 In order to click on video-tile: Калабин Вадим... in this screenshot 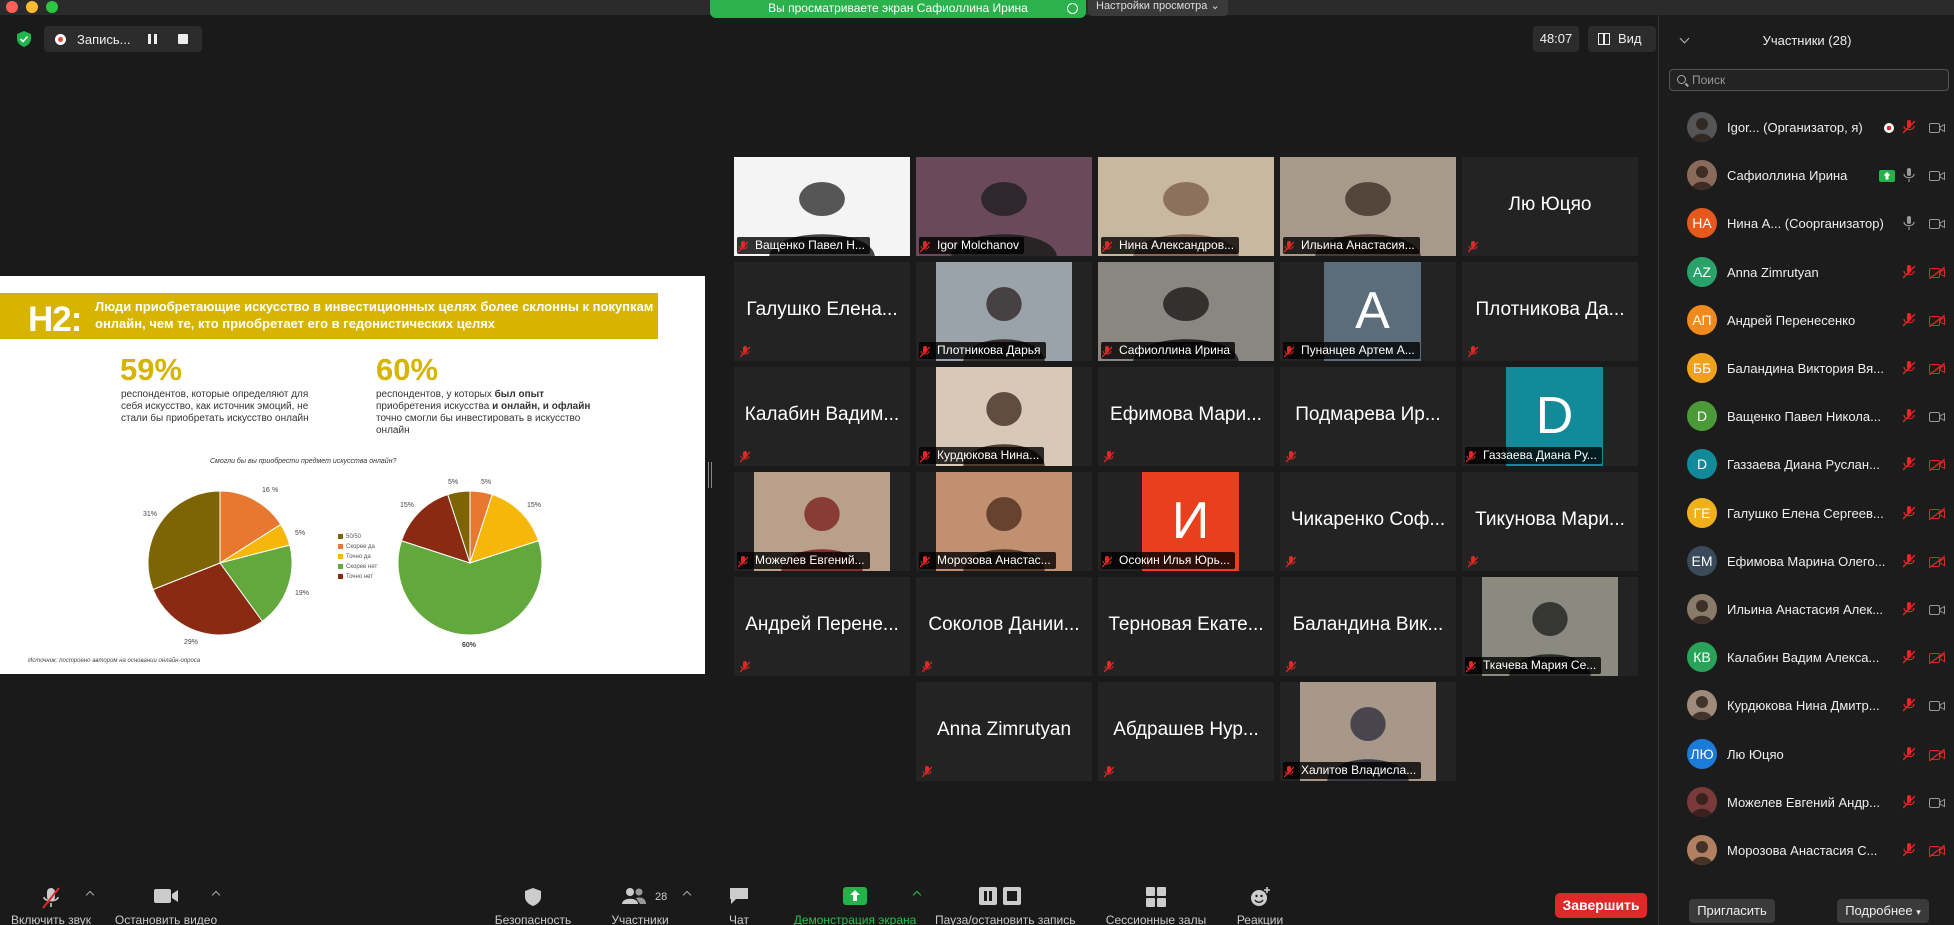, I will do `click(822, 416)`.